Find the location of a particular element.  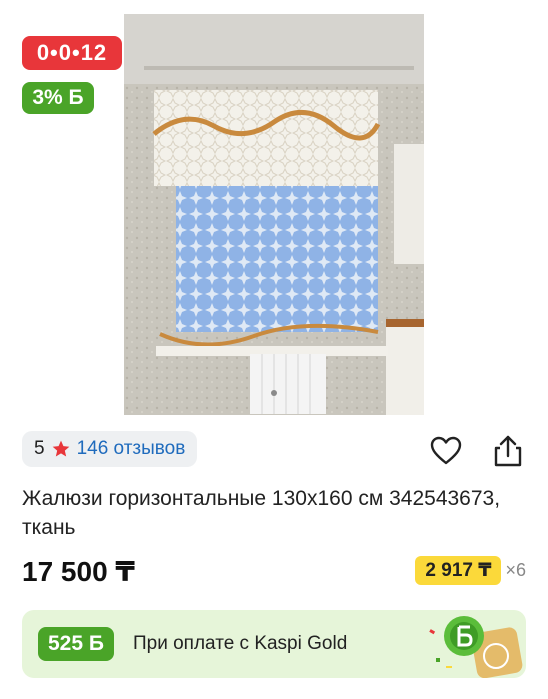

share-button is located at coordinates (508, 451).